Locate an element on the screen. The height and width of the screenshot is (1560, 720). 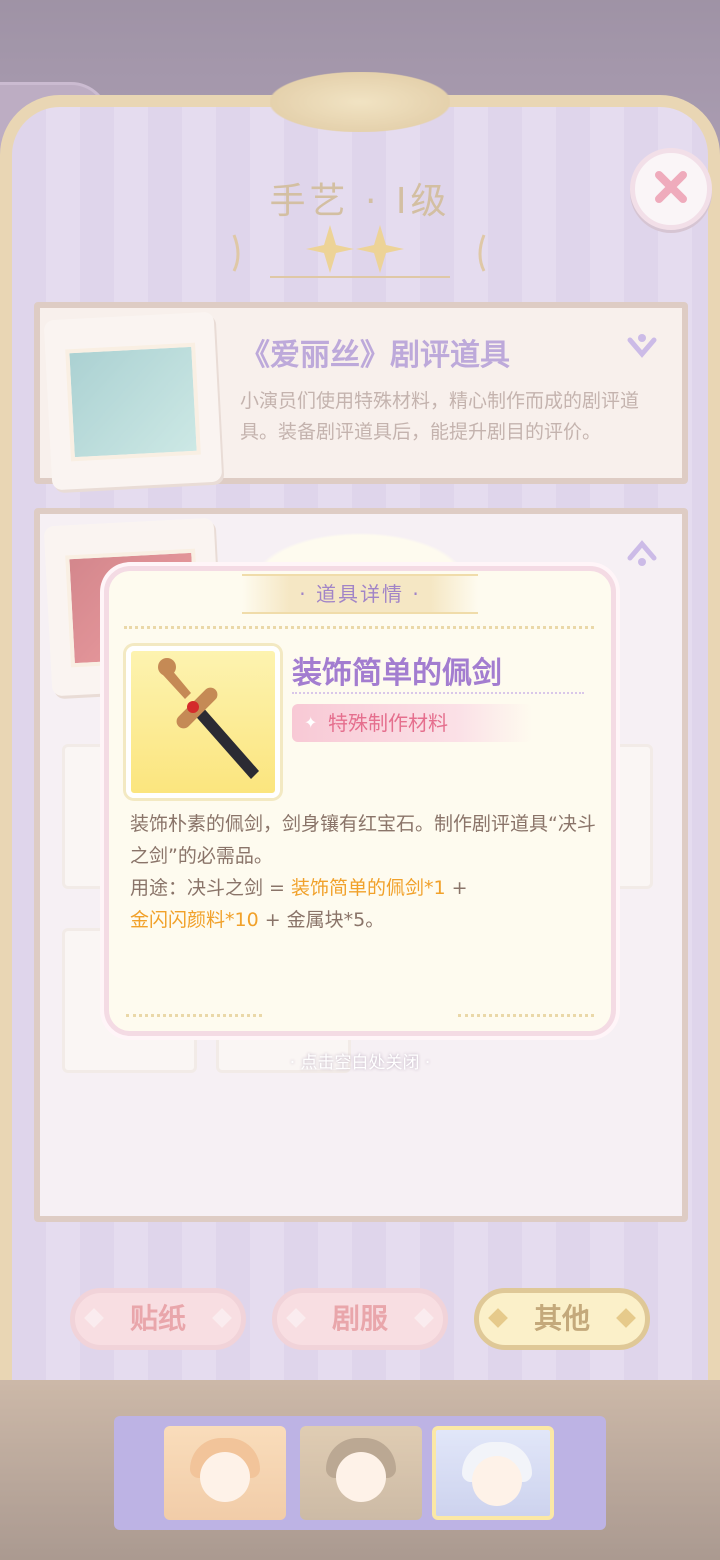
popup-header-label: · 道具详情 · is located at coordinates (360, 594).